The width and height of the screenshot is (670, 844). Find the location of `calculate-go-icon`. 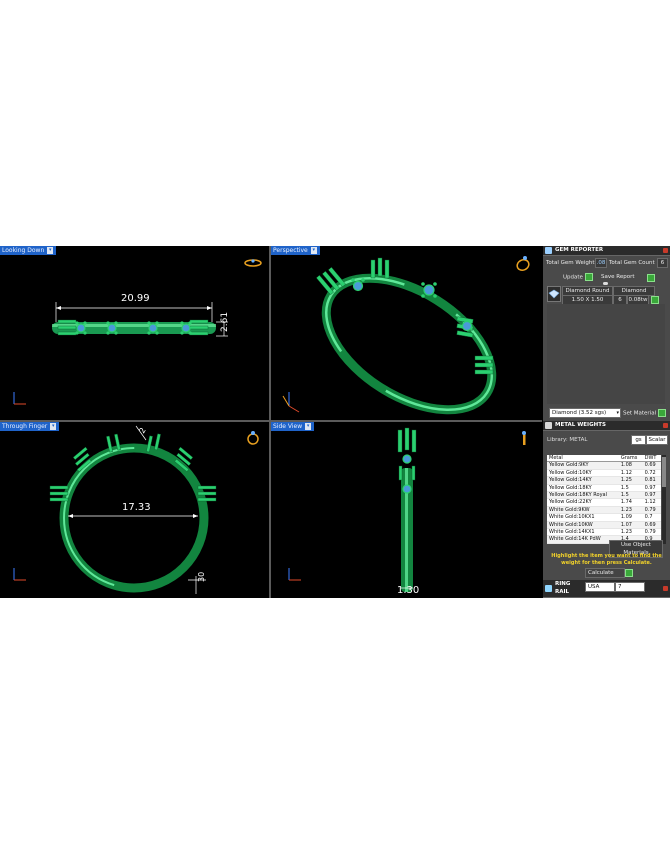

calculate-go-icon is located at coordinates (629, 573).